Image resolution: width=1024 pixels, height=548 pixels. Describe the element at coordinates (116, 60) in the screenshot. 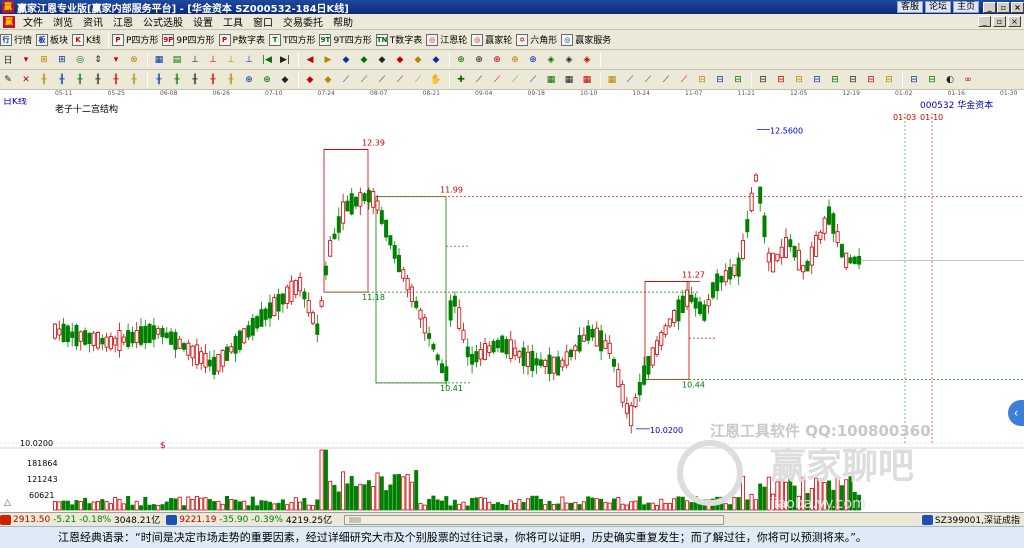

I see `chart-tool-icon: ▾` at that location.